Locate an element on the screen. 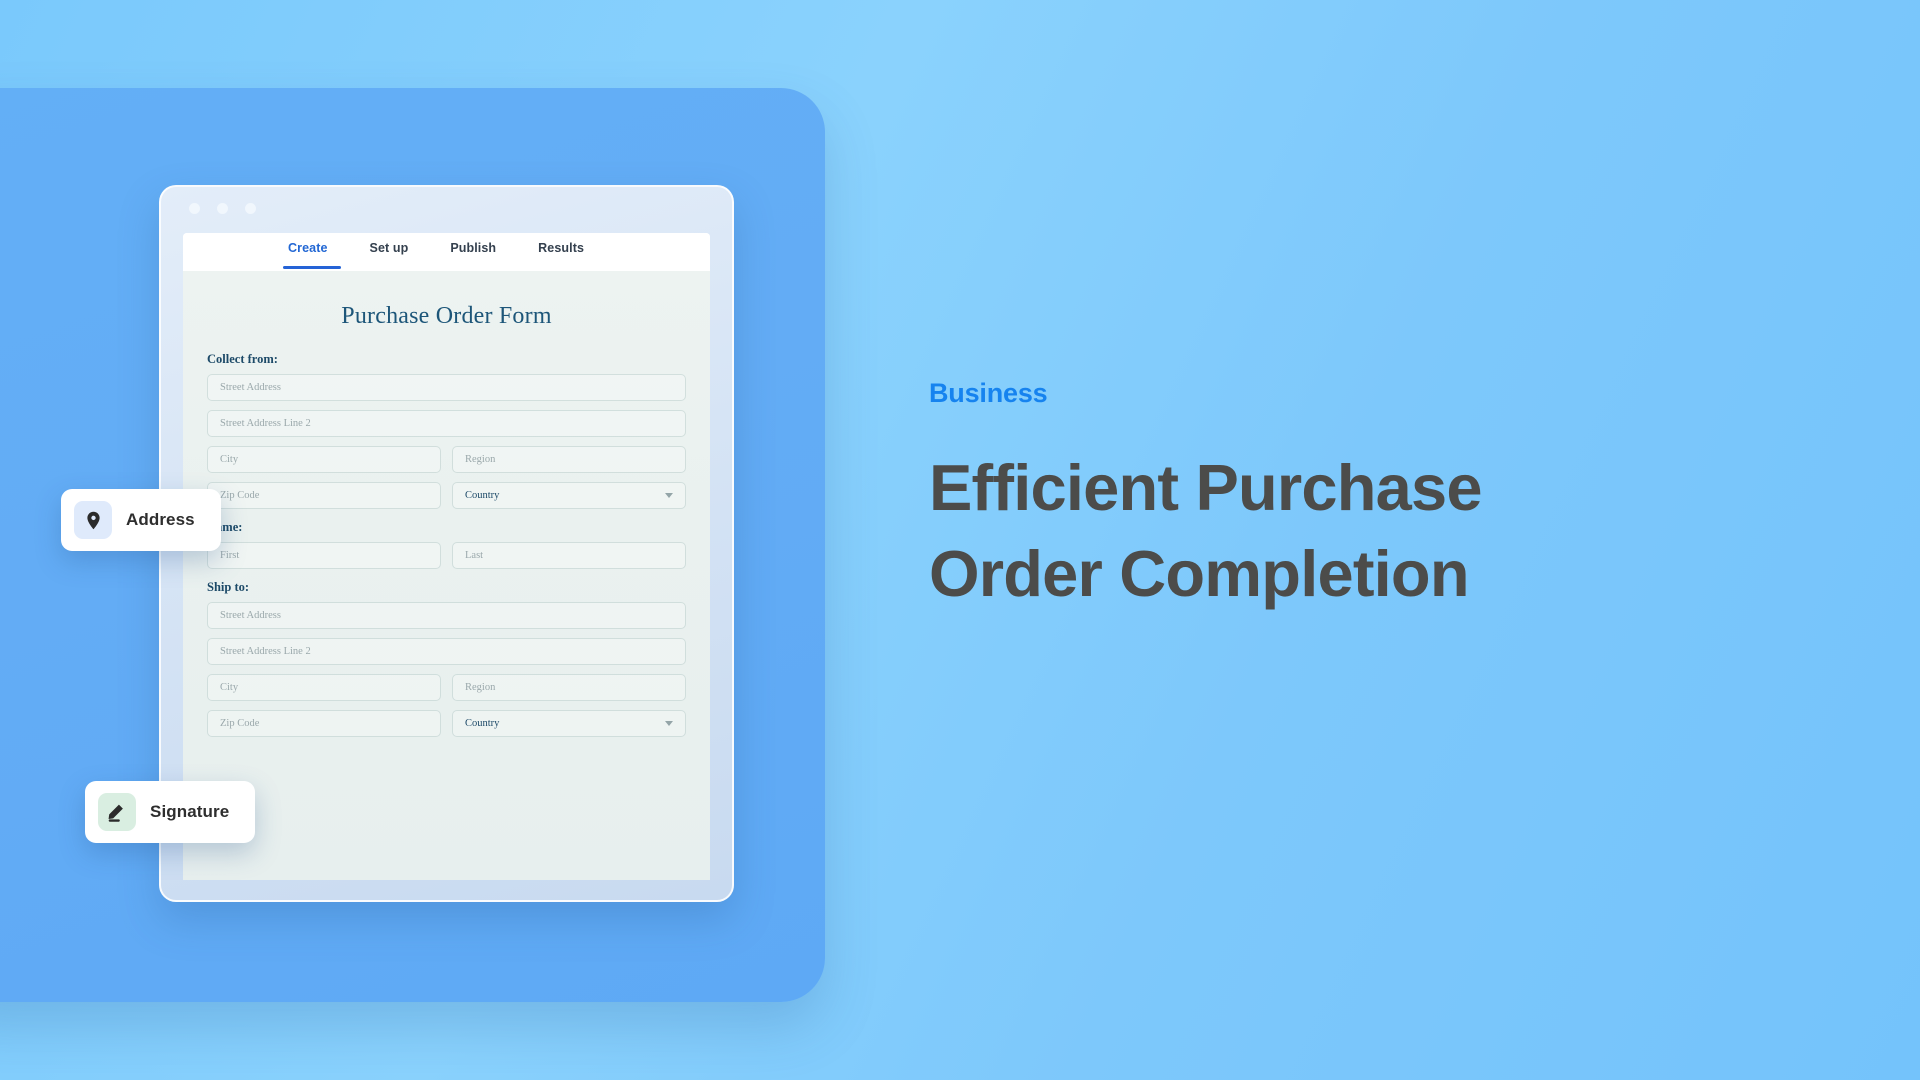  window-dot-close-icon is located at coordinates (194, 208).